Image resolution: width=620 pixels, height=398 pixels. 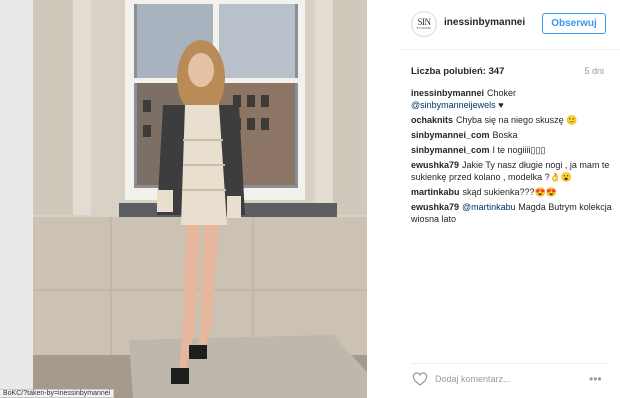 I want to click on likes-count: Liczba polubień: 347, so click(x=457, y=71).